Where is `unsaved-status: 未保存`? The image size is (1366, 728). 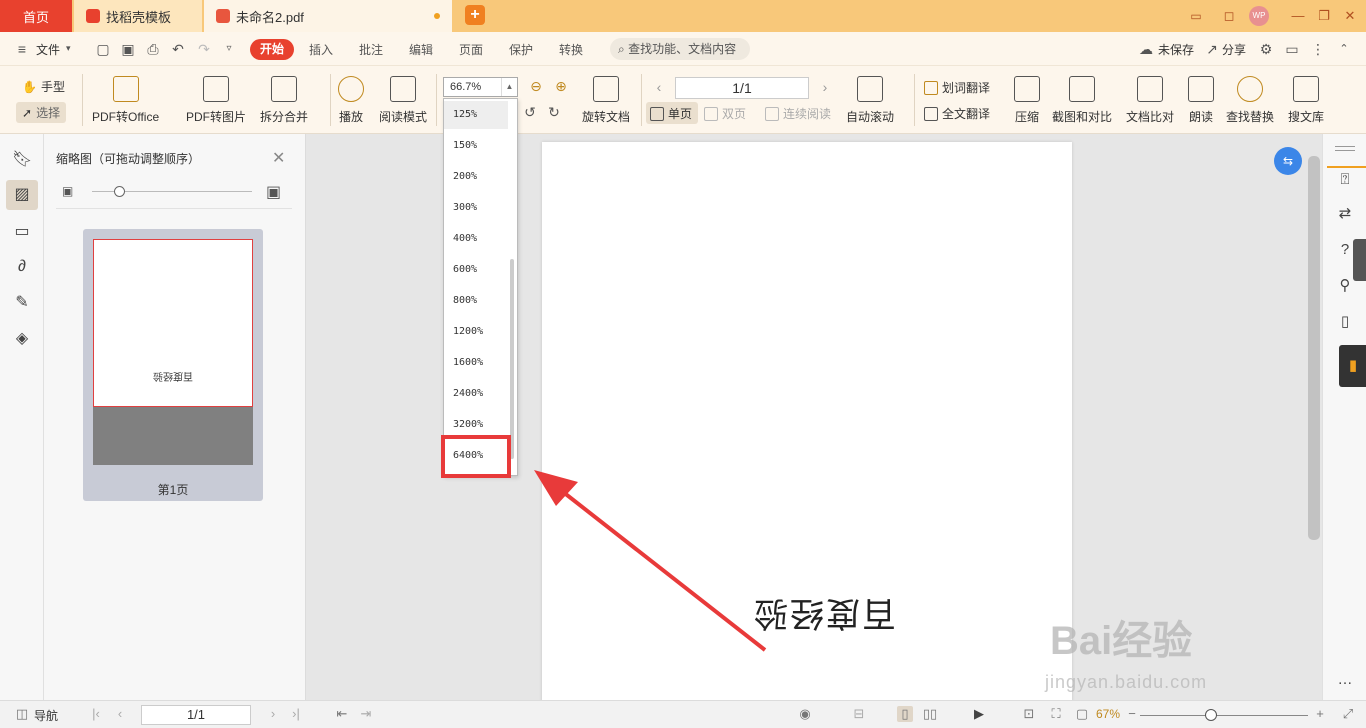 unsaved-status: 未保存 is located at coordinates (1176, 49).